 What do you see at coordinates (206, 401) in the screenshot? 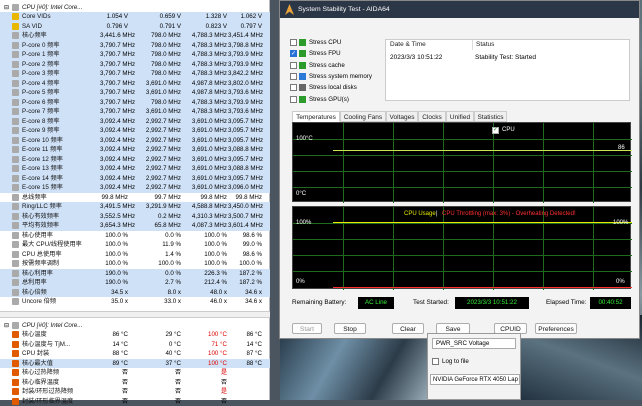
I see `sensor-value-v3: 否` at bounding box center [206, 401].